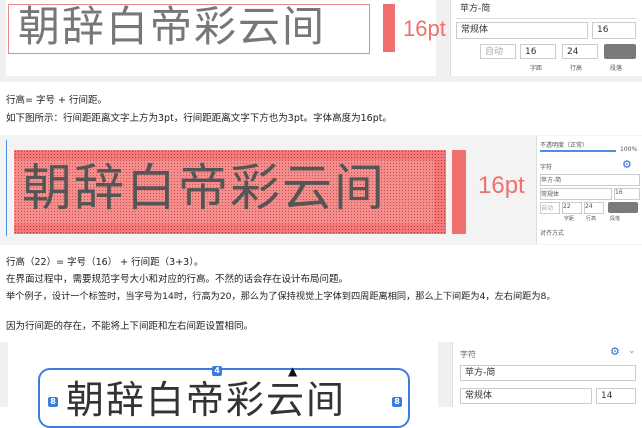 This screenshot has width=642, height=428. I want to click on font-family-value: 苹方-简, so click(475, 9).